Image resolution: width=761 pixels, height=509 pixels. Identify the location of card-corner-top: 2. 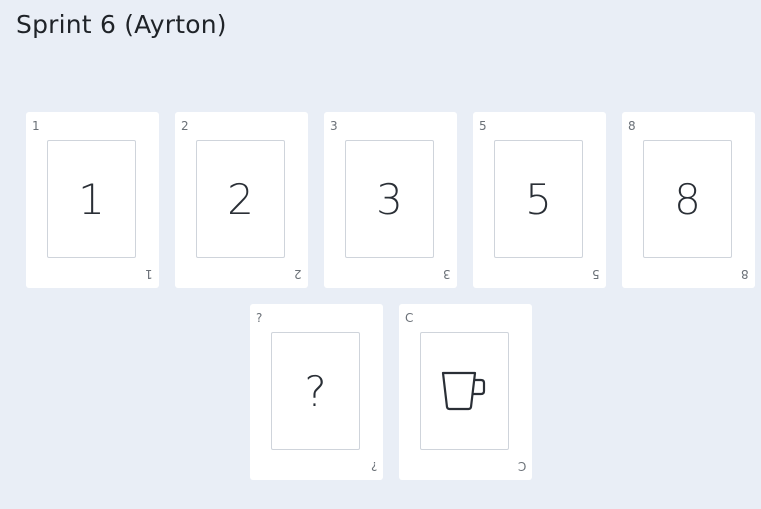
(185, 126).